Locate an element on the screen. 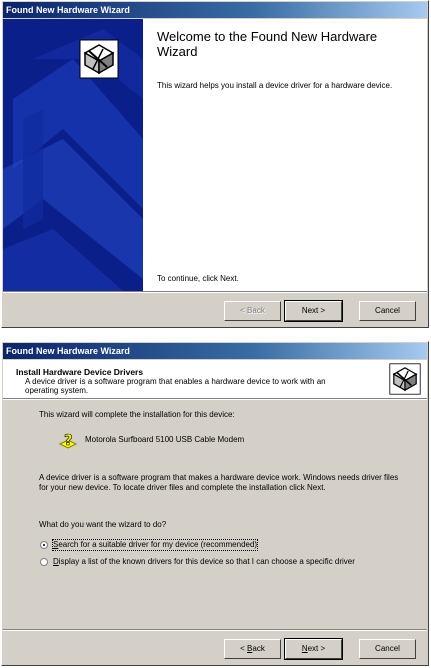  question-text: What do you want the wizard to do? is located at coordinates (103, 524).